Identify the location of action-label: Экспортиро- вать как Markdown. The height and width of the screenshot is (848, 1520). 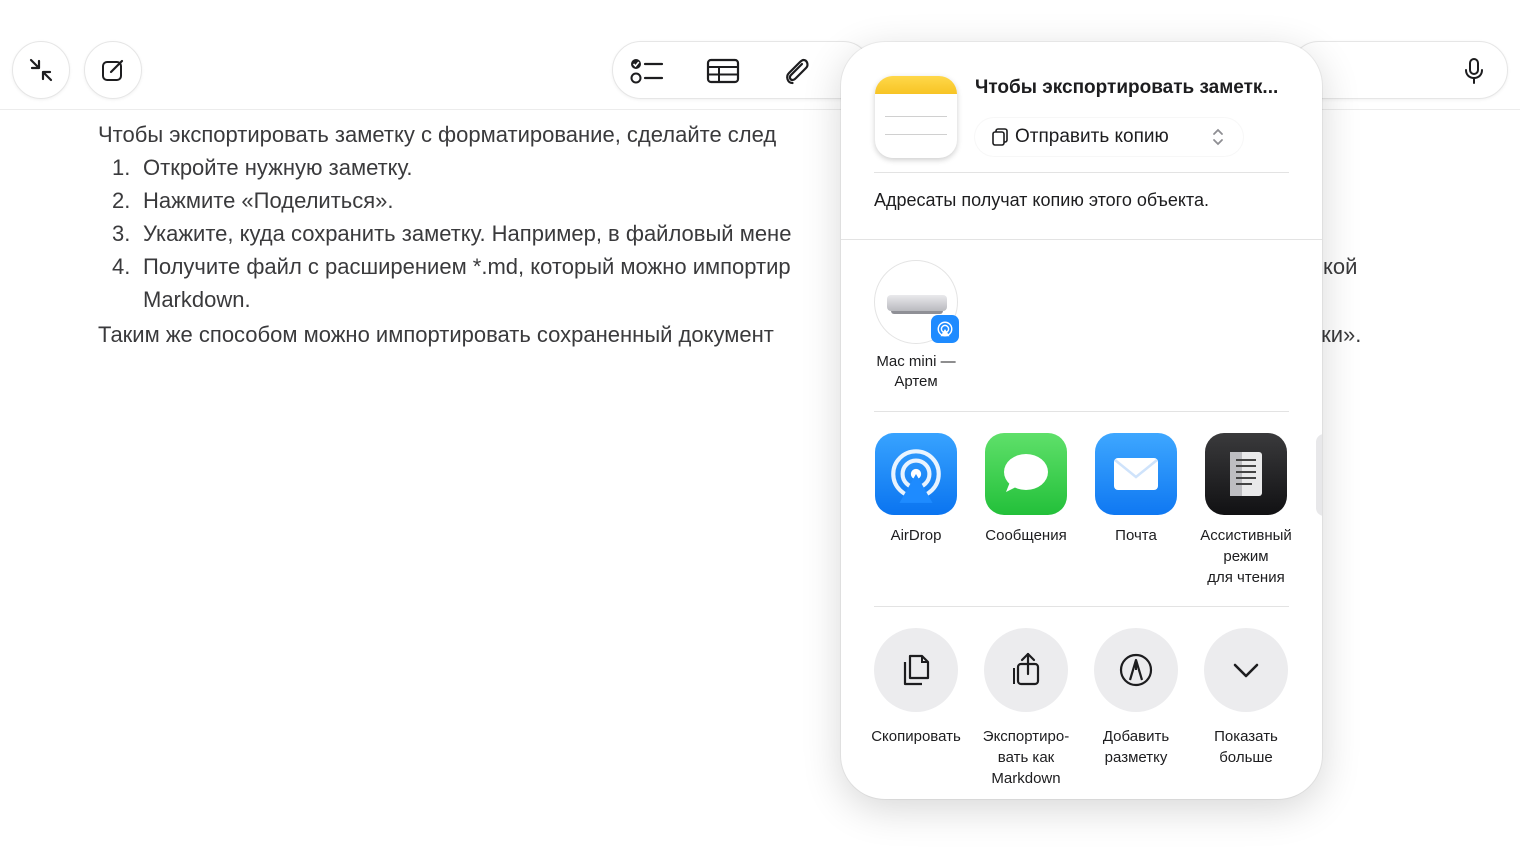
(1026, 757).